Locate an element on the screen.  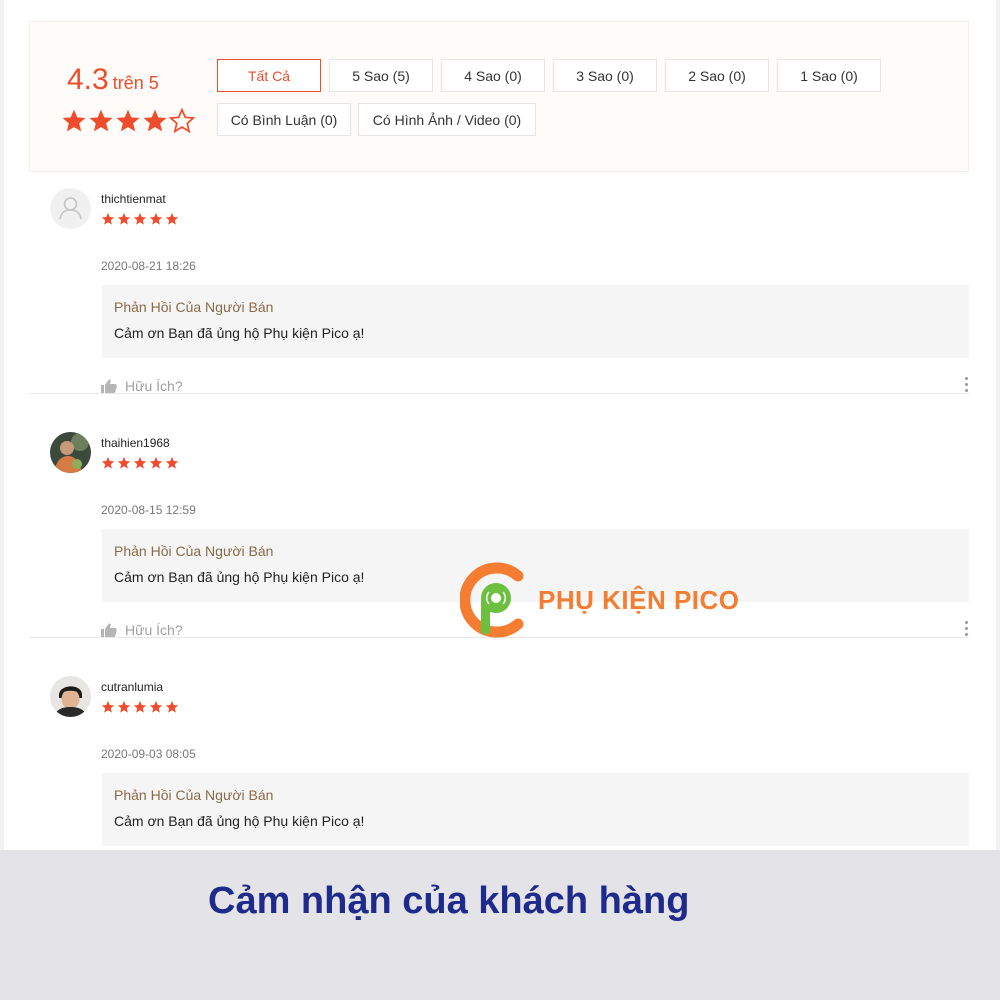
rating-score: 4.3 trên 5 is located at coordinates (113, 80).